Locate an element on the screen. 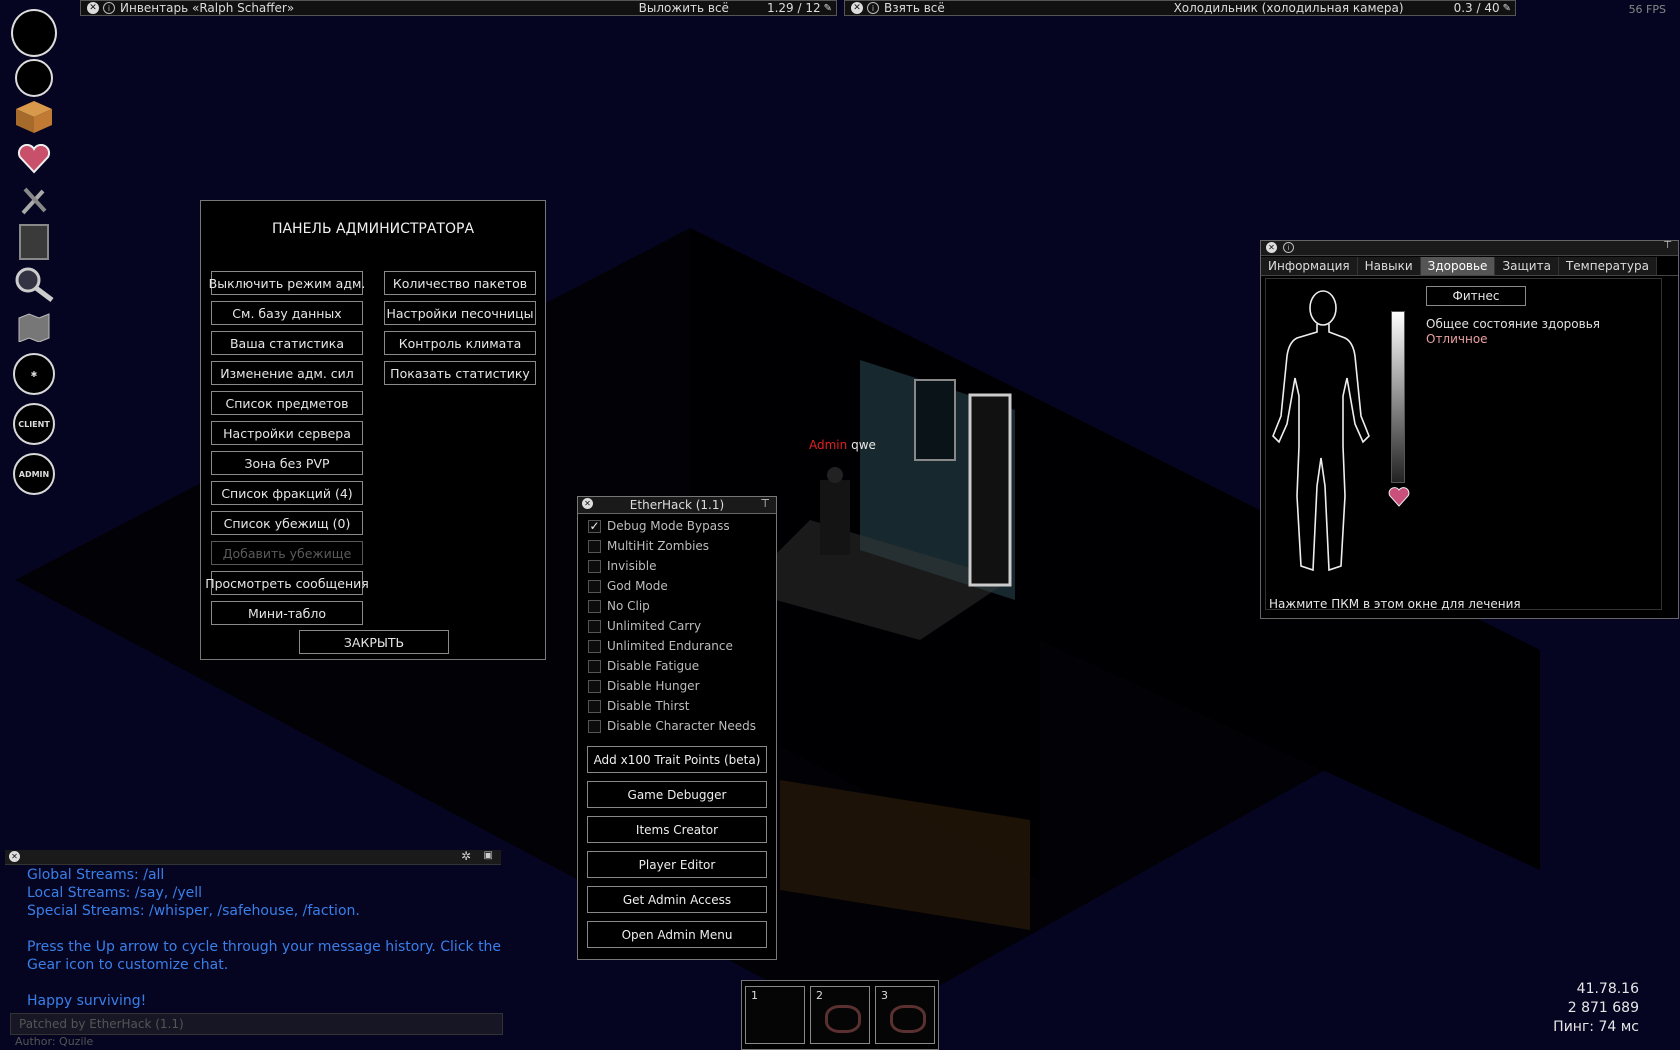 The image size is (1680, 1050). option-label: Invisible is located at coordinates (632, 566).